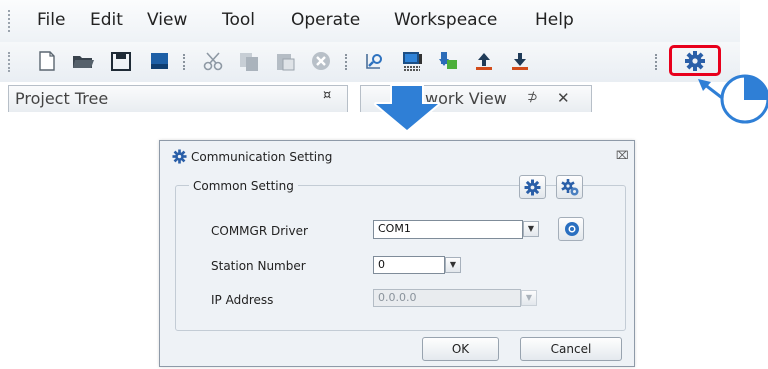 The width and height of the screenshot is (768, 369). I want to click on save-icon, so click(121, 61).